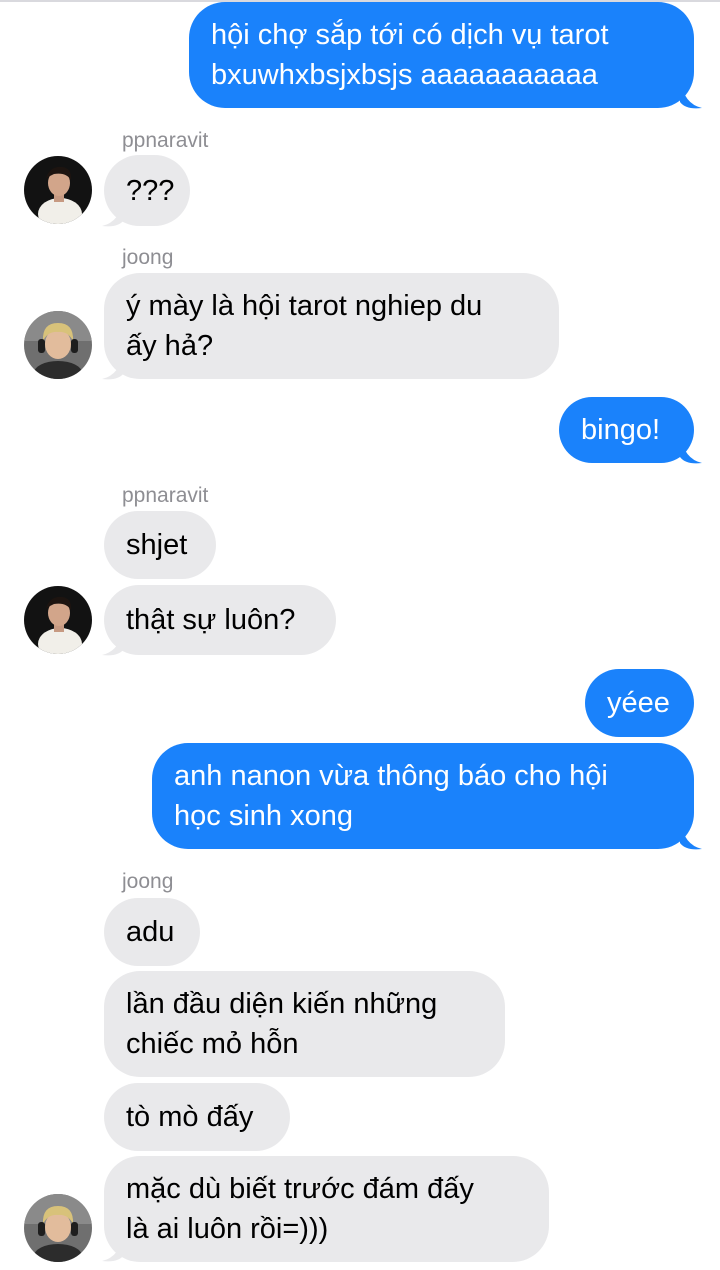 Image resolution: width=720 pixels, height=1270 pixels. What do you see at coordinates (197, 1117) in the screenshot?
I see `incoming-message: tò mò đấy` at bounding box center [197, 1117].